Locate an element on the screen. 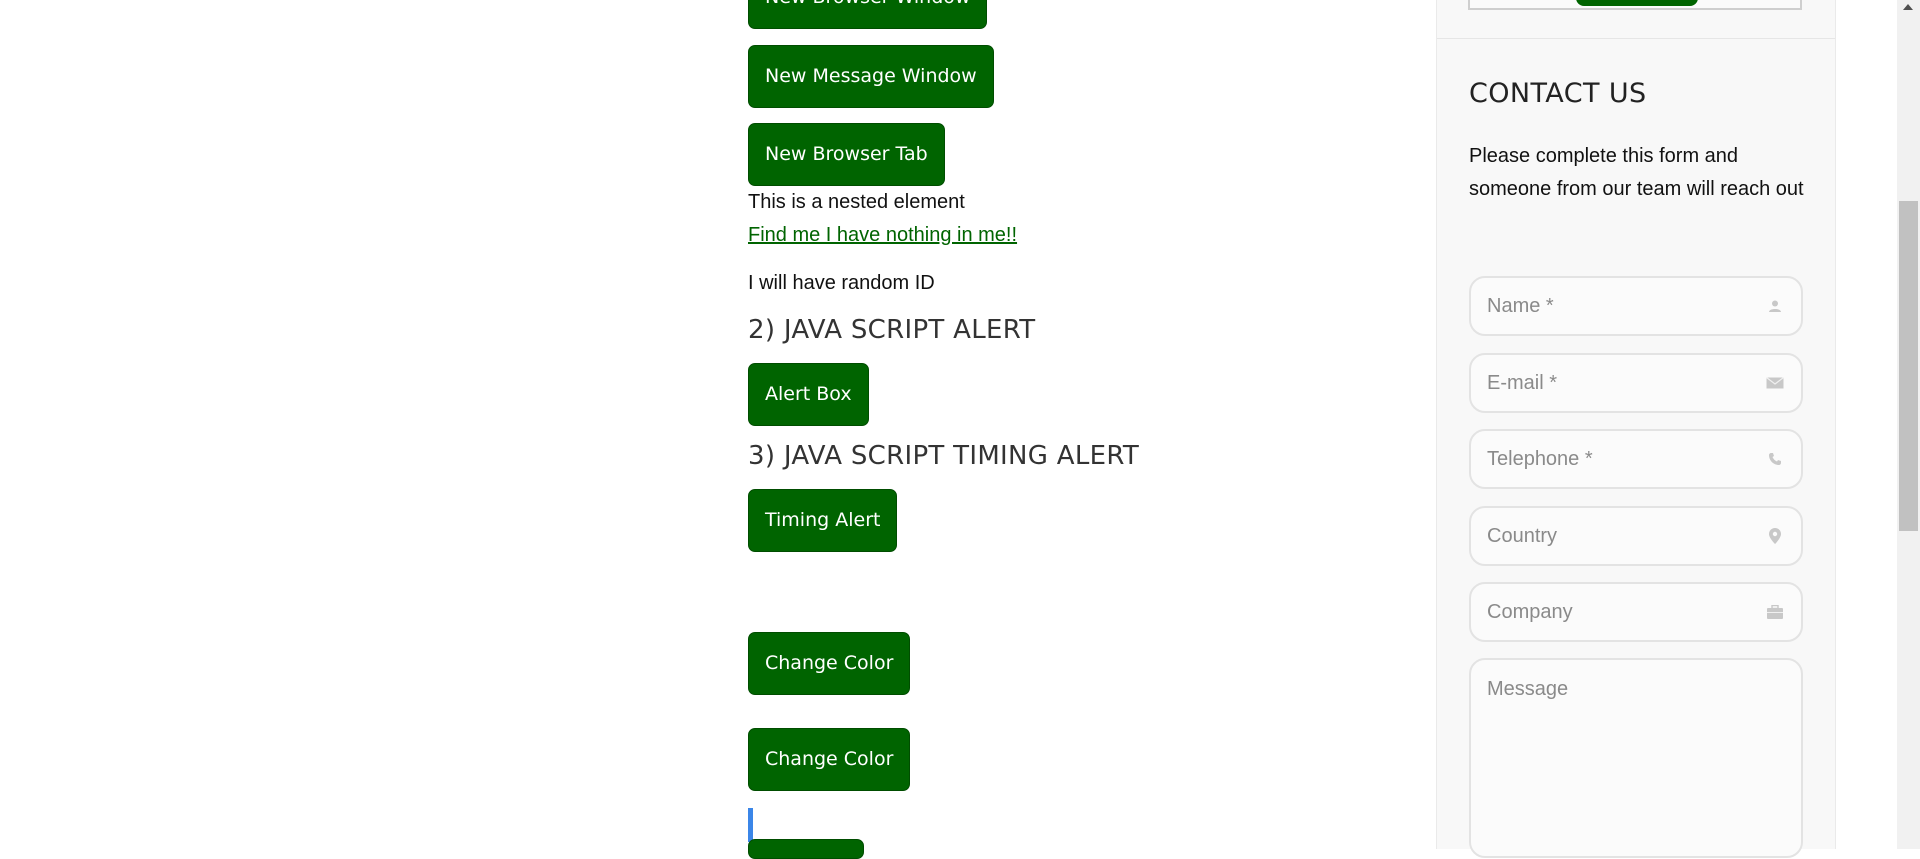 The image size is (1920, 859). country-placeholder: Country is located at coordinates (1522, 535).